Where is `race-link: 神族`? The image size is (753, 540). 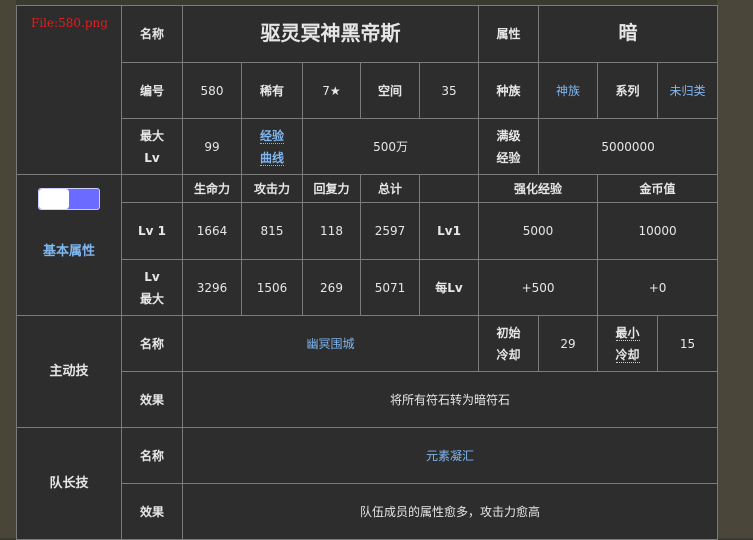 race-link: 神族 is located at coordinates (568, 91).